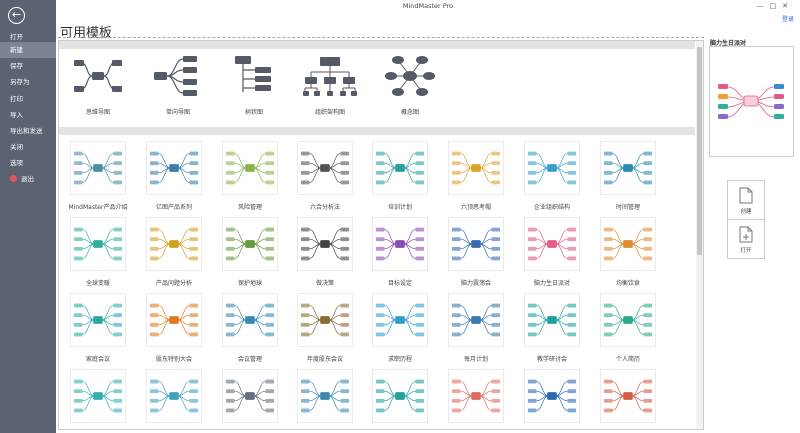 This screenshot has height=433, width=800. Describe the element at coordinates (377, 131) in the screenshot. I see `section-bar-templates` at that location.